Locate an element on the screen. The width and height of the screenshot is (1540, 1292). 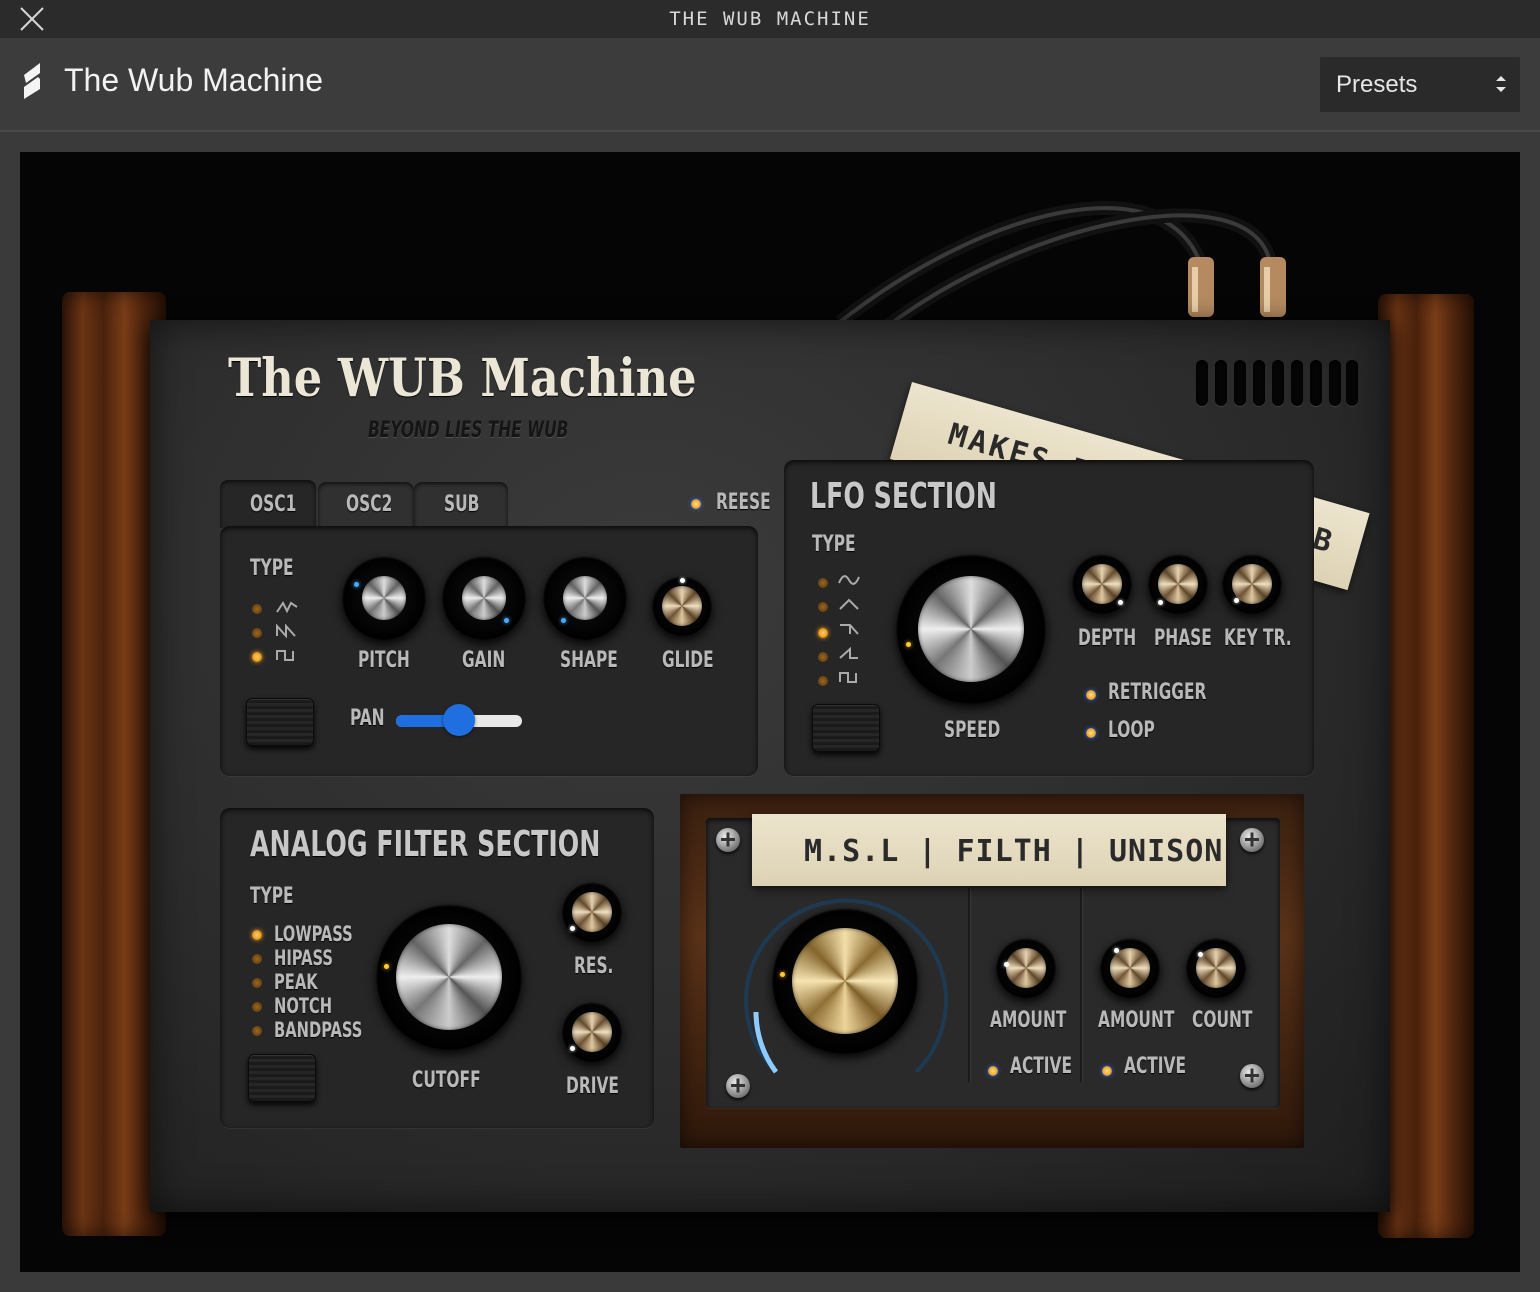
lfo-depth-label: DEPTH is located at coordinates (1107, 638).